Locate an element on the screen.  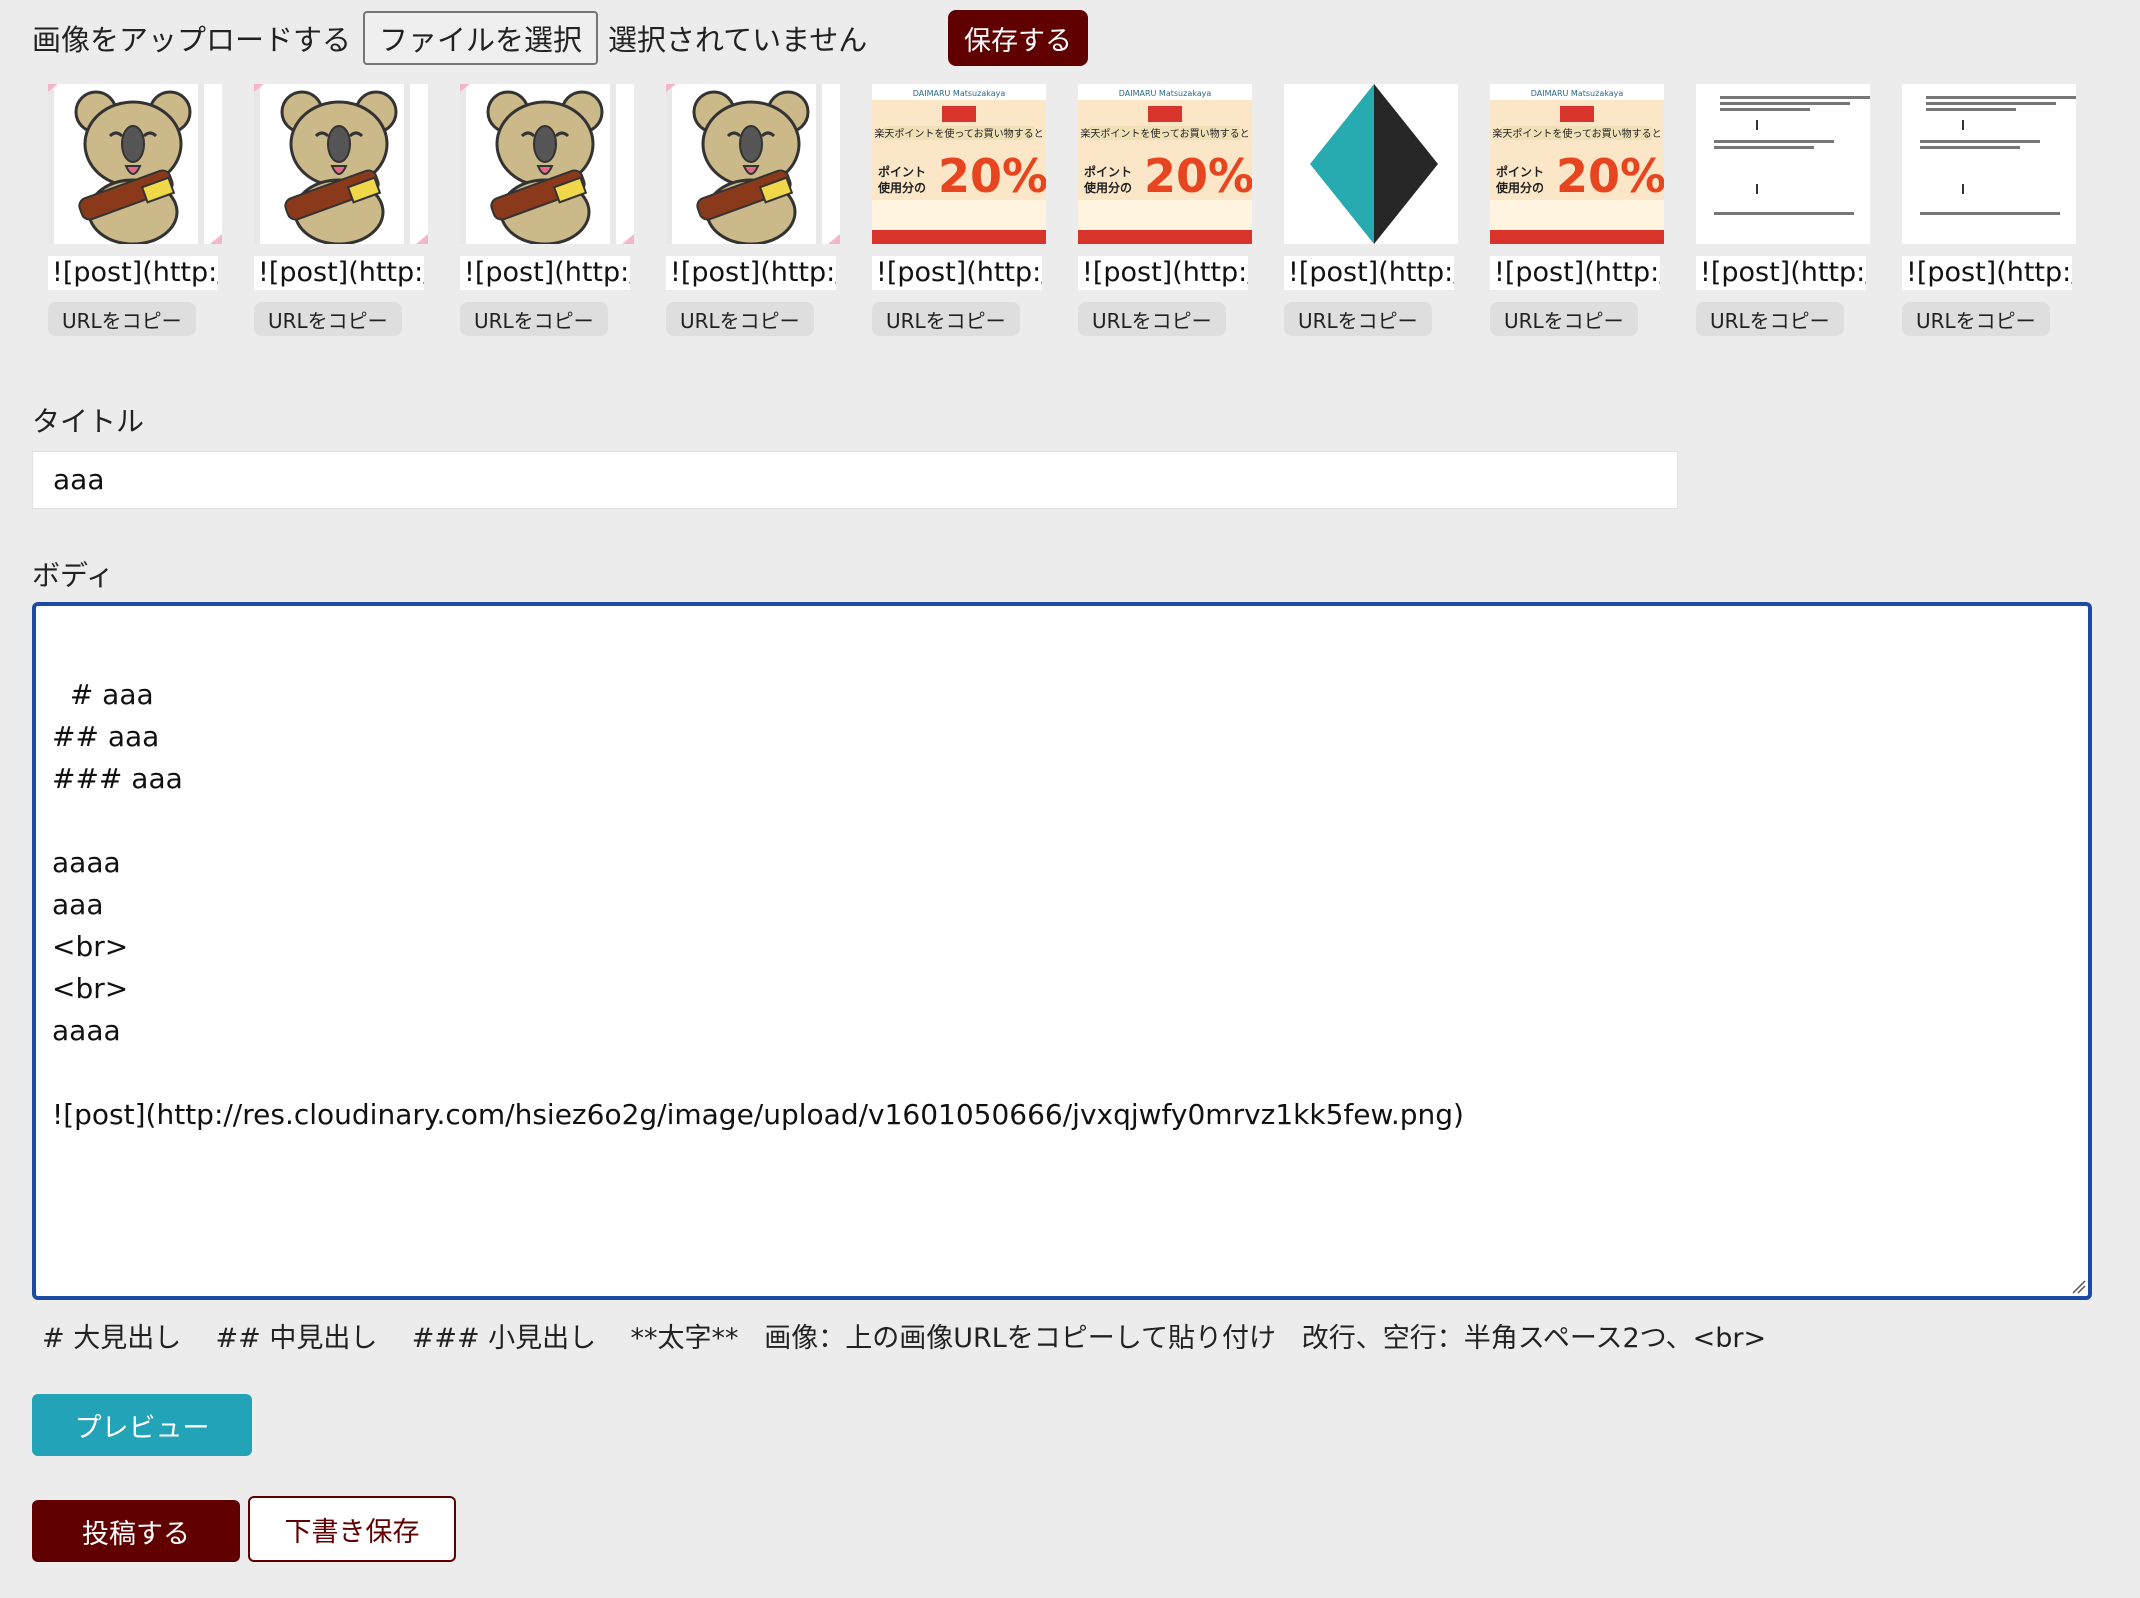
upload-label: 画像をアップロードする is located at coordinates (192, 40).